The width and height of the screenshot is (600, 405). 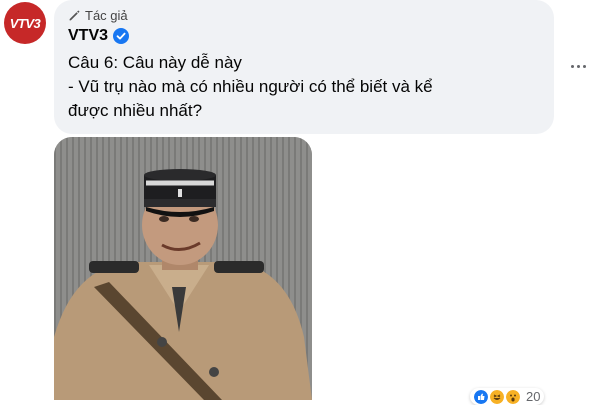 What do you see at coordinates (155, 62) in the screenshot?
I see `comment-line: Câu 6: Câu này dễ này` at bounding box center [155, 62].